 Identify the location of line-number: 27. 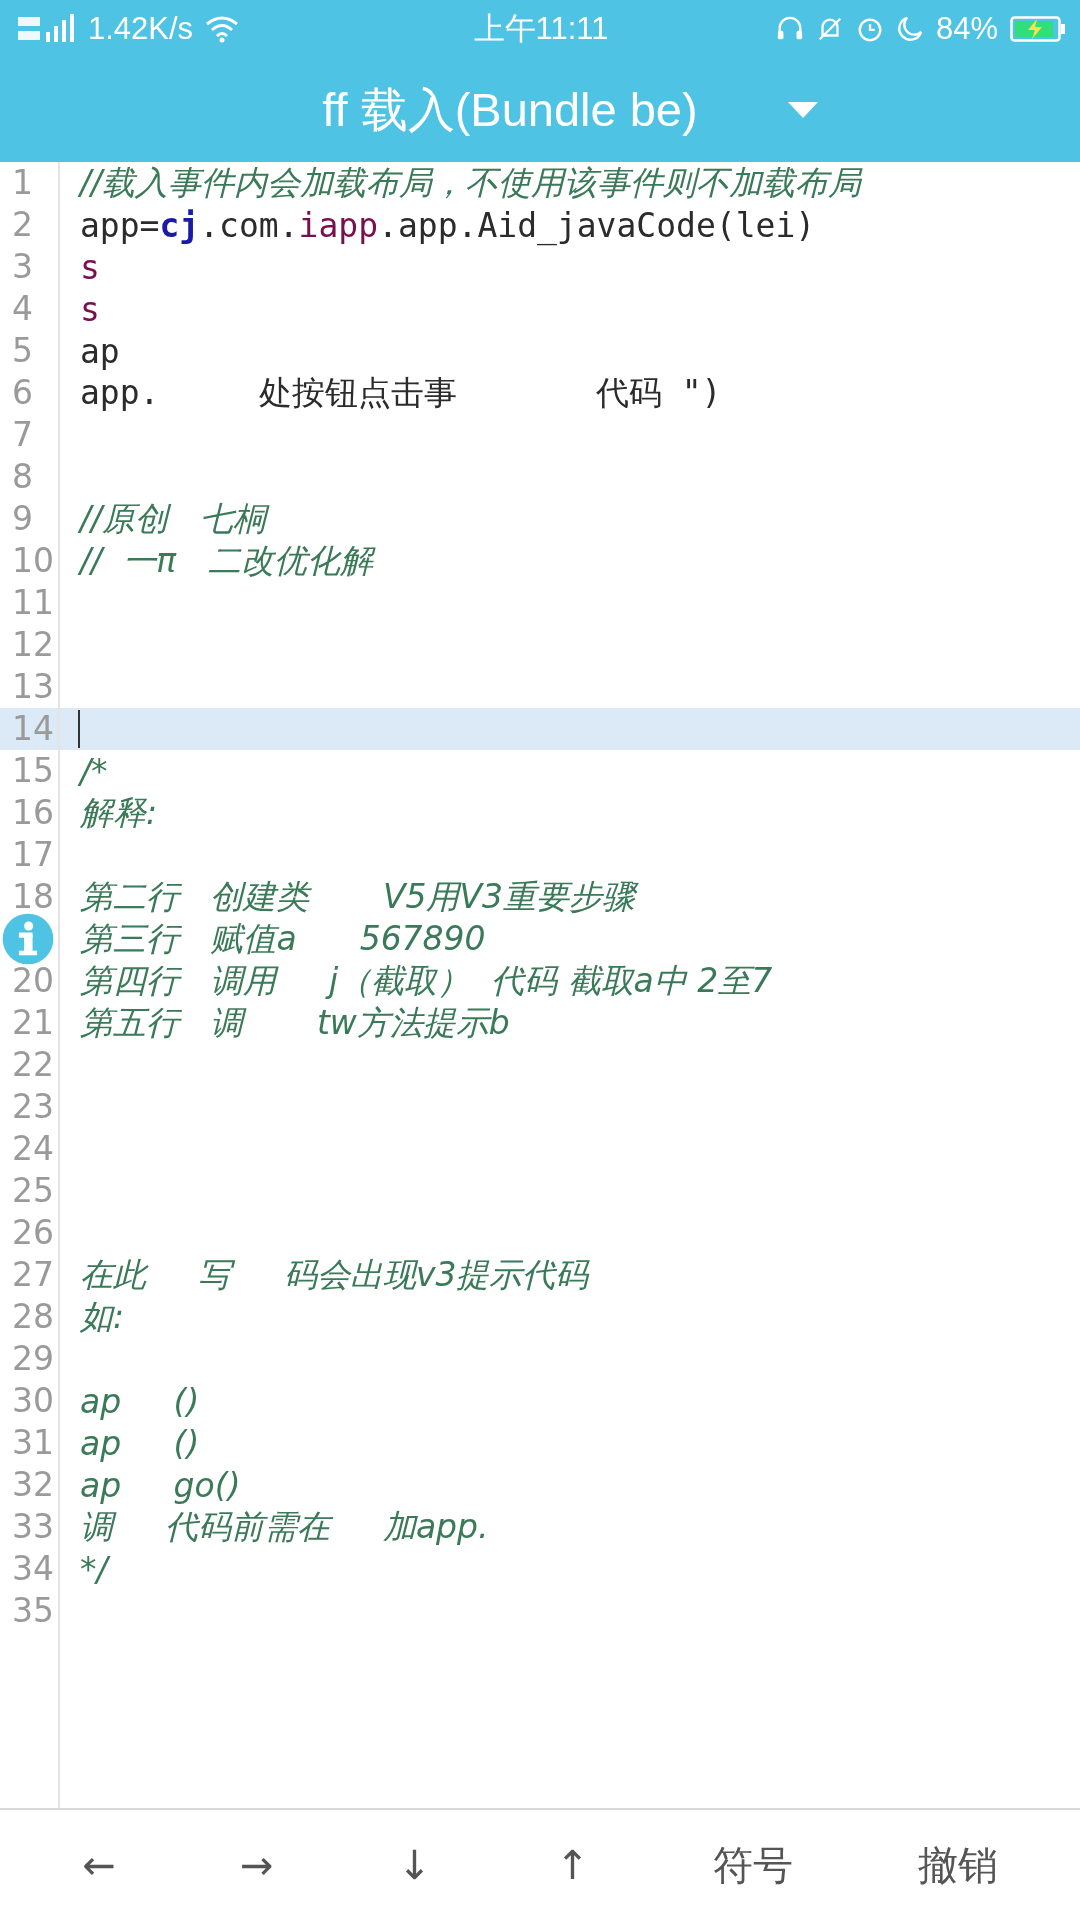
(30, 1275).